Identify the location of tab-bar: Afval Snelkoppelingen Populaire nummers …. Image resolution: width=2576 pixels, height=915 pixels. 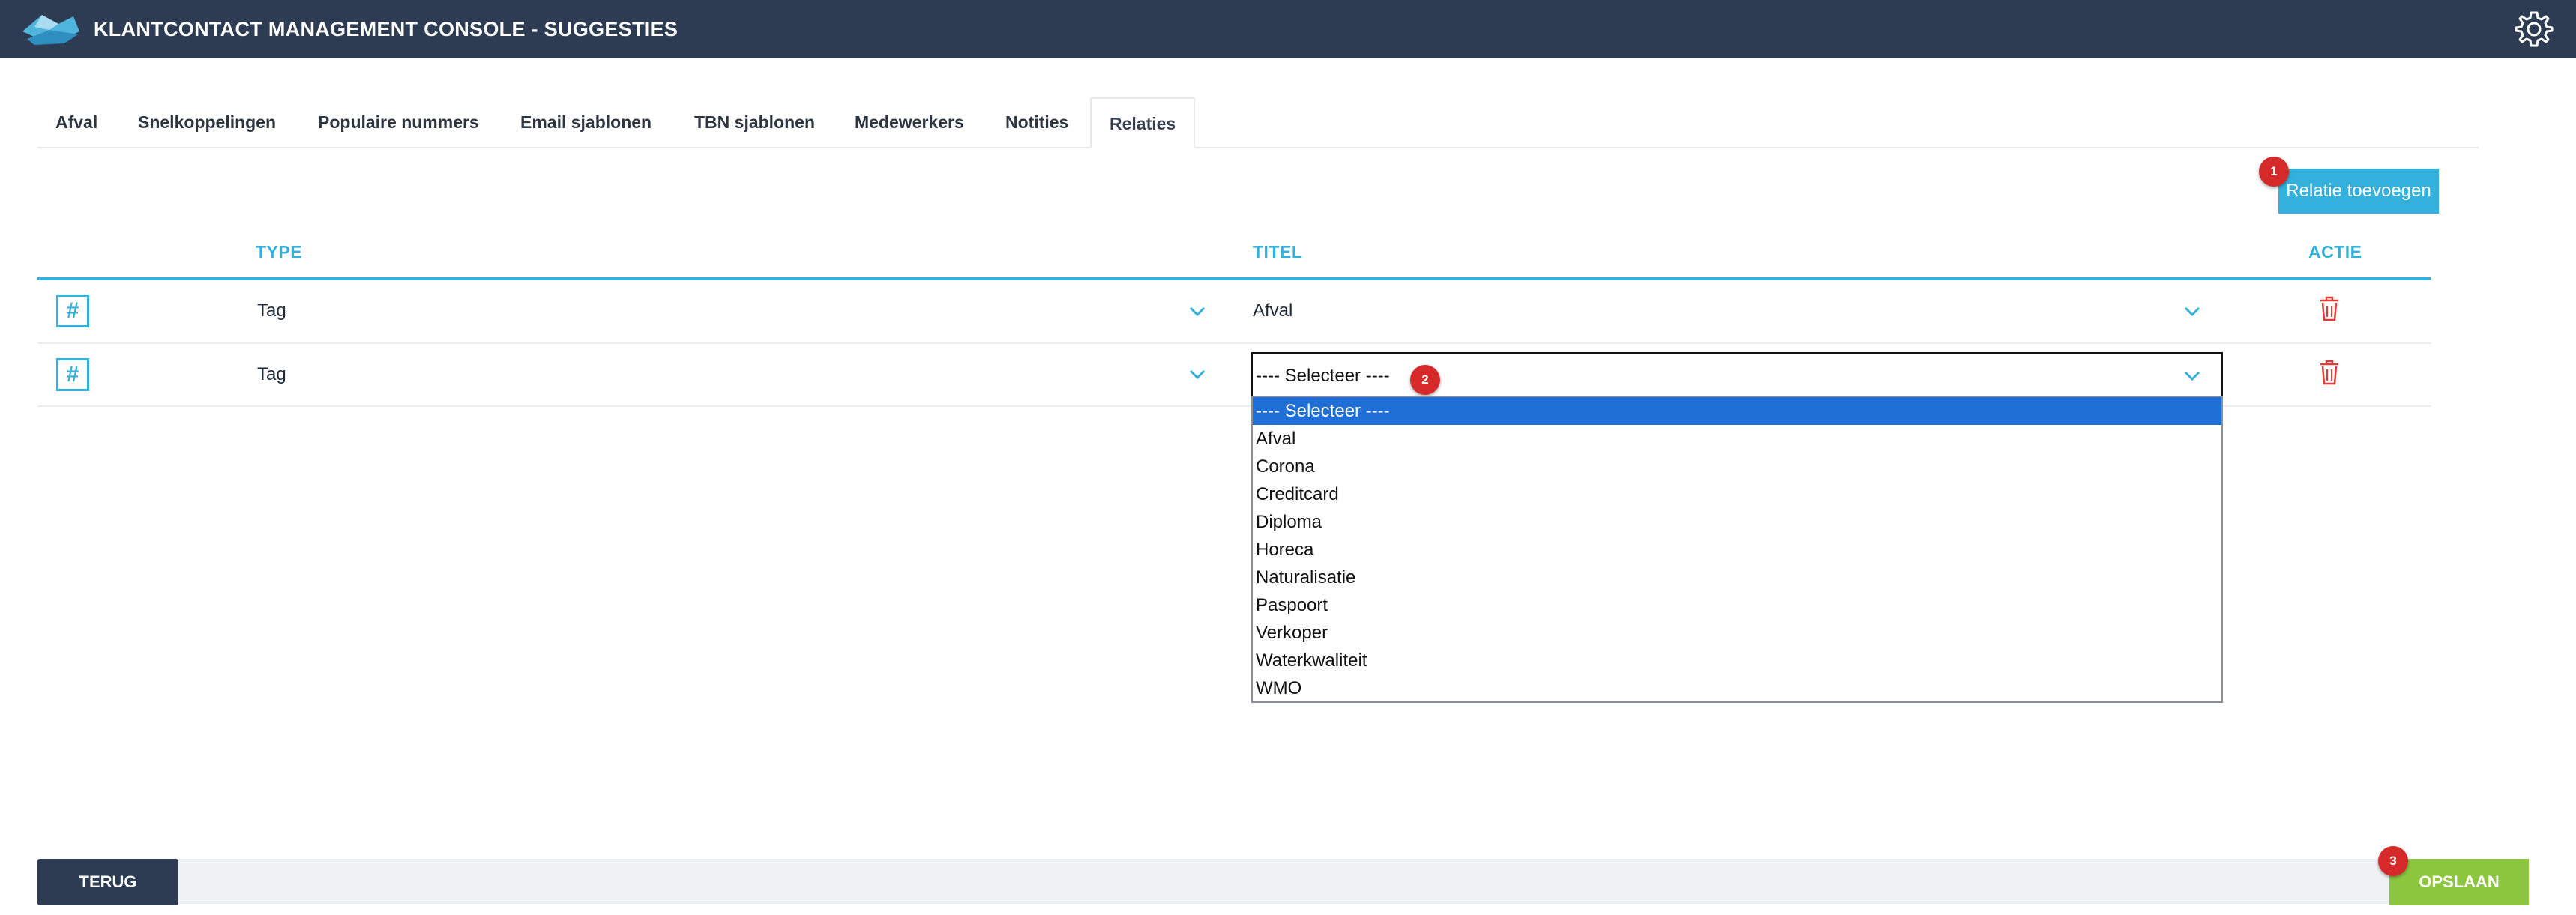
(1258, 123).